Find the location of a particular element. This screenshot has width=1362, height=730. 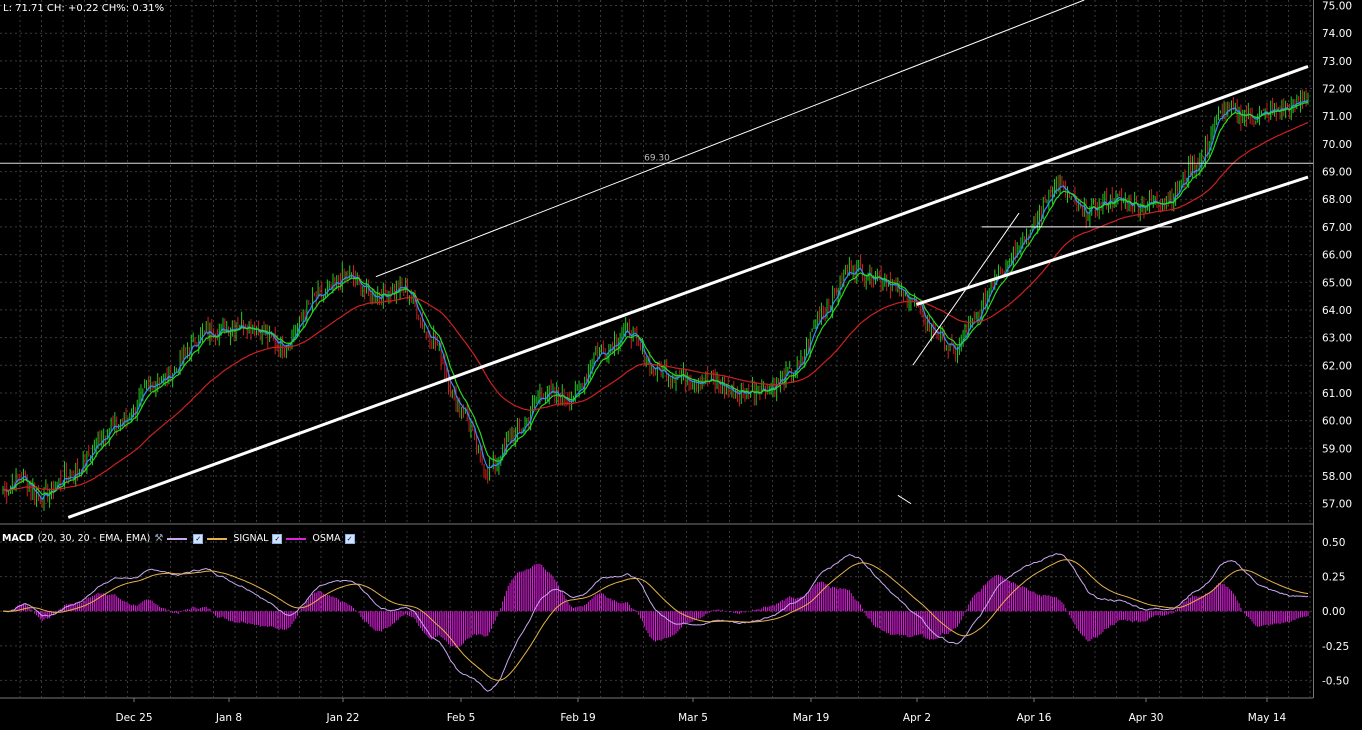

macd-legend-params: (20, 30, 20 - EMA, EMA) is located at coordinates (94, 538).